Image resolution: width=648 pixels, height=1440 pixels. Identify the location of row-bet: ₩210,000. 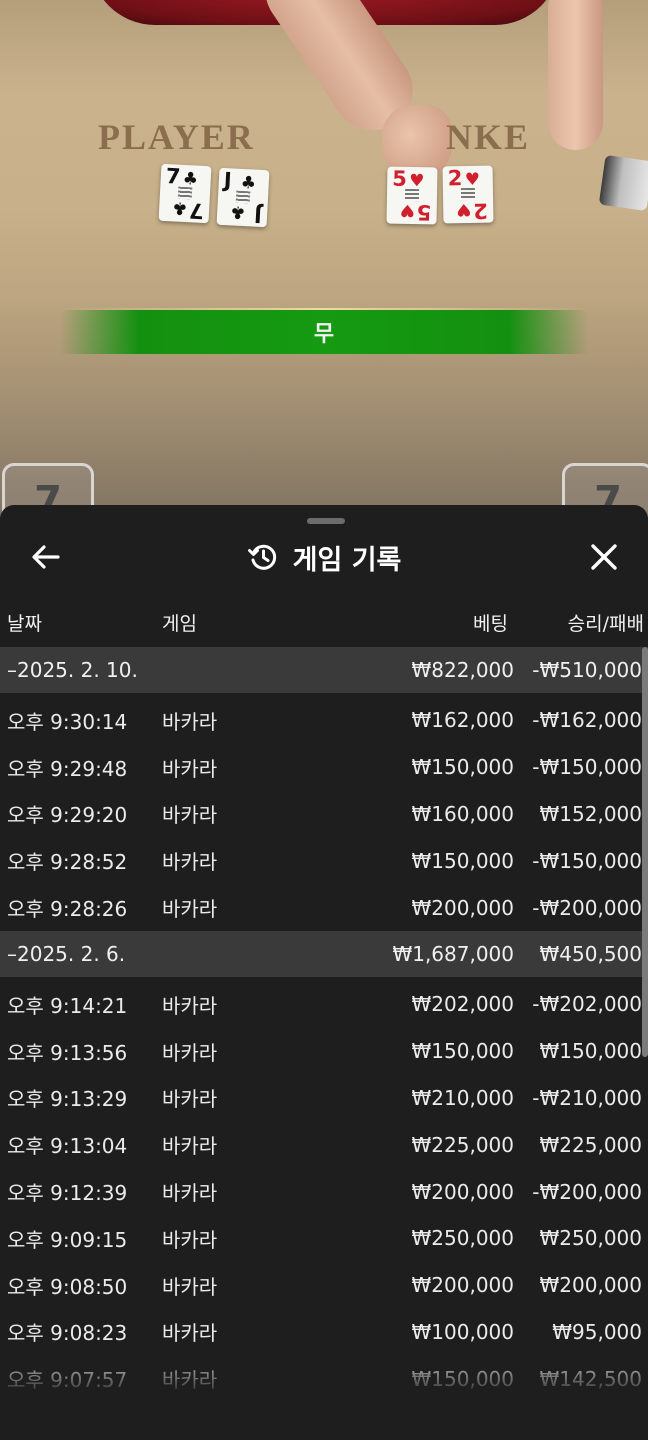
(462, 1097).